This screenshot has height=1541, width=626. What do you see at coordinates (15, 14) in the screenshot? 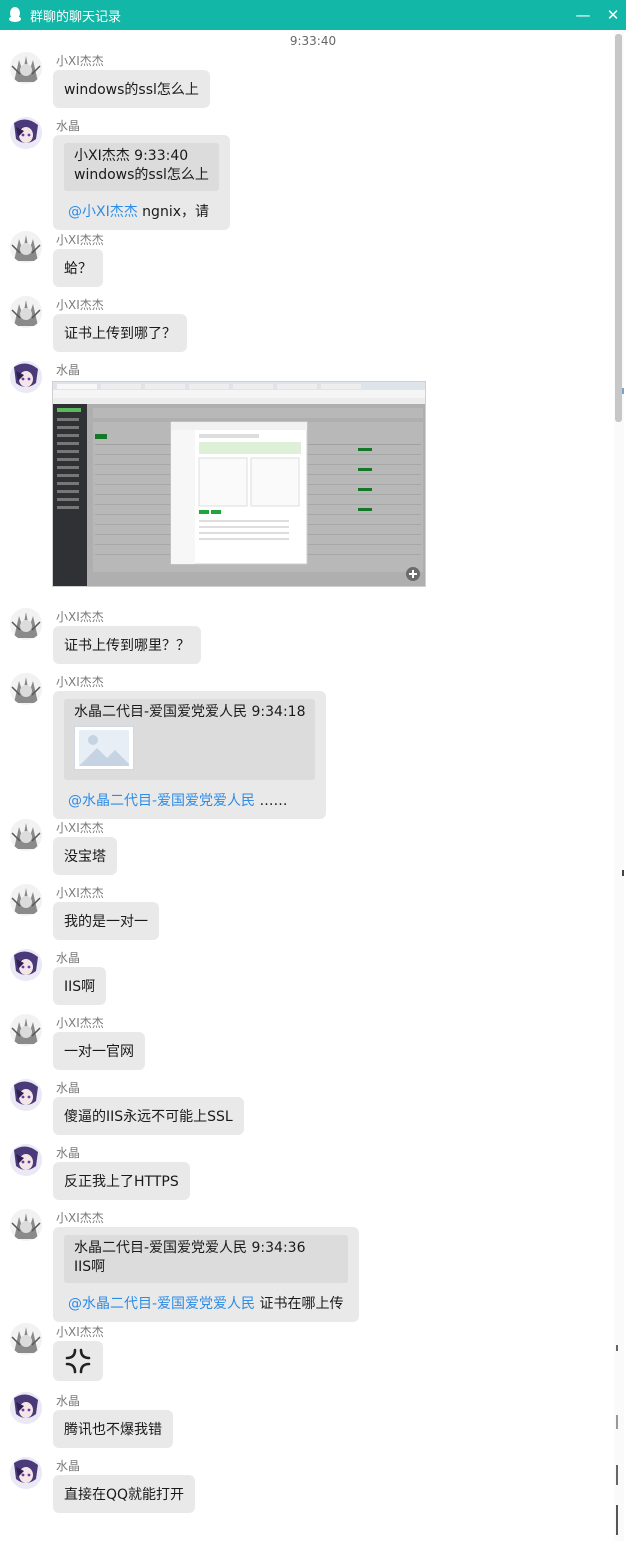
I see `qq-penguin-icon` at bounding box center [15, 14].